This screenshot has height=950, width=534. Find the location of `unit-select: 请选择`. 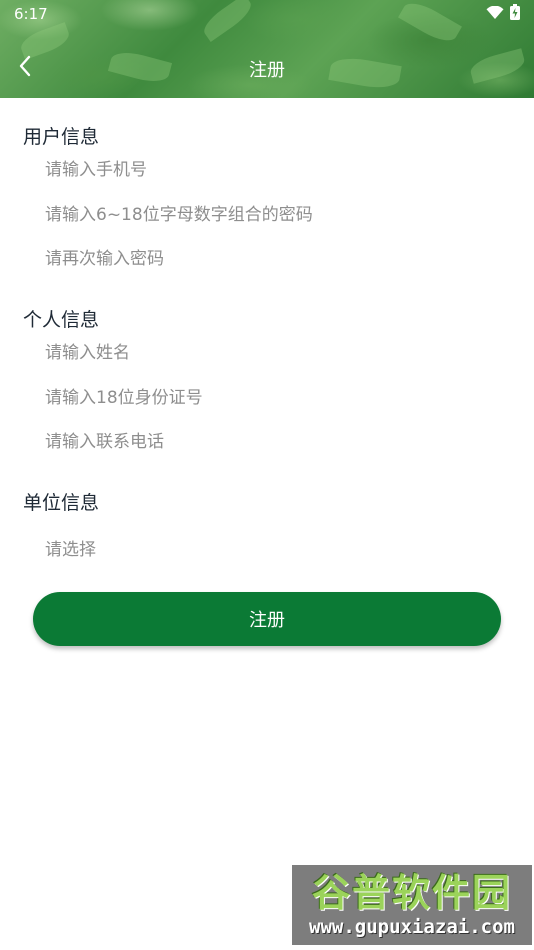

unit-select: 请选择 is located at coordinates (267, 547).